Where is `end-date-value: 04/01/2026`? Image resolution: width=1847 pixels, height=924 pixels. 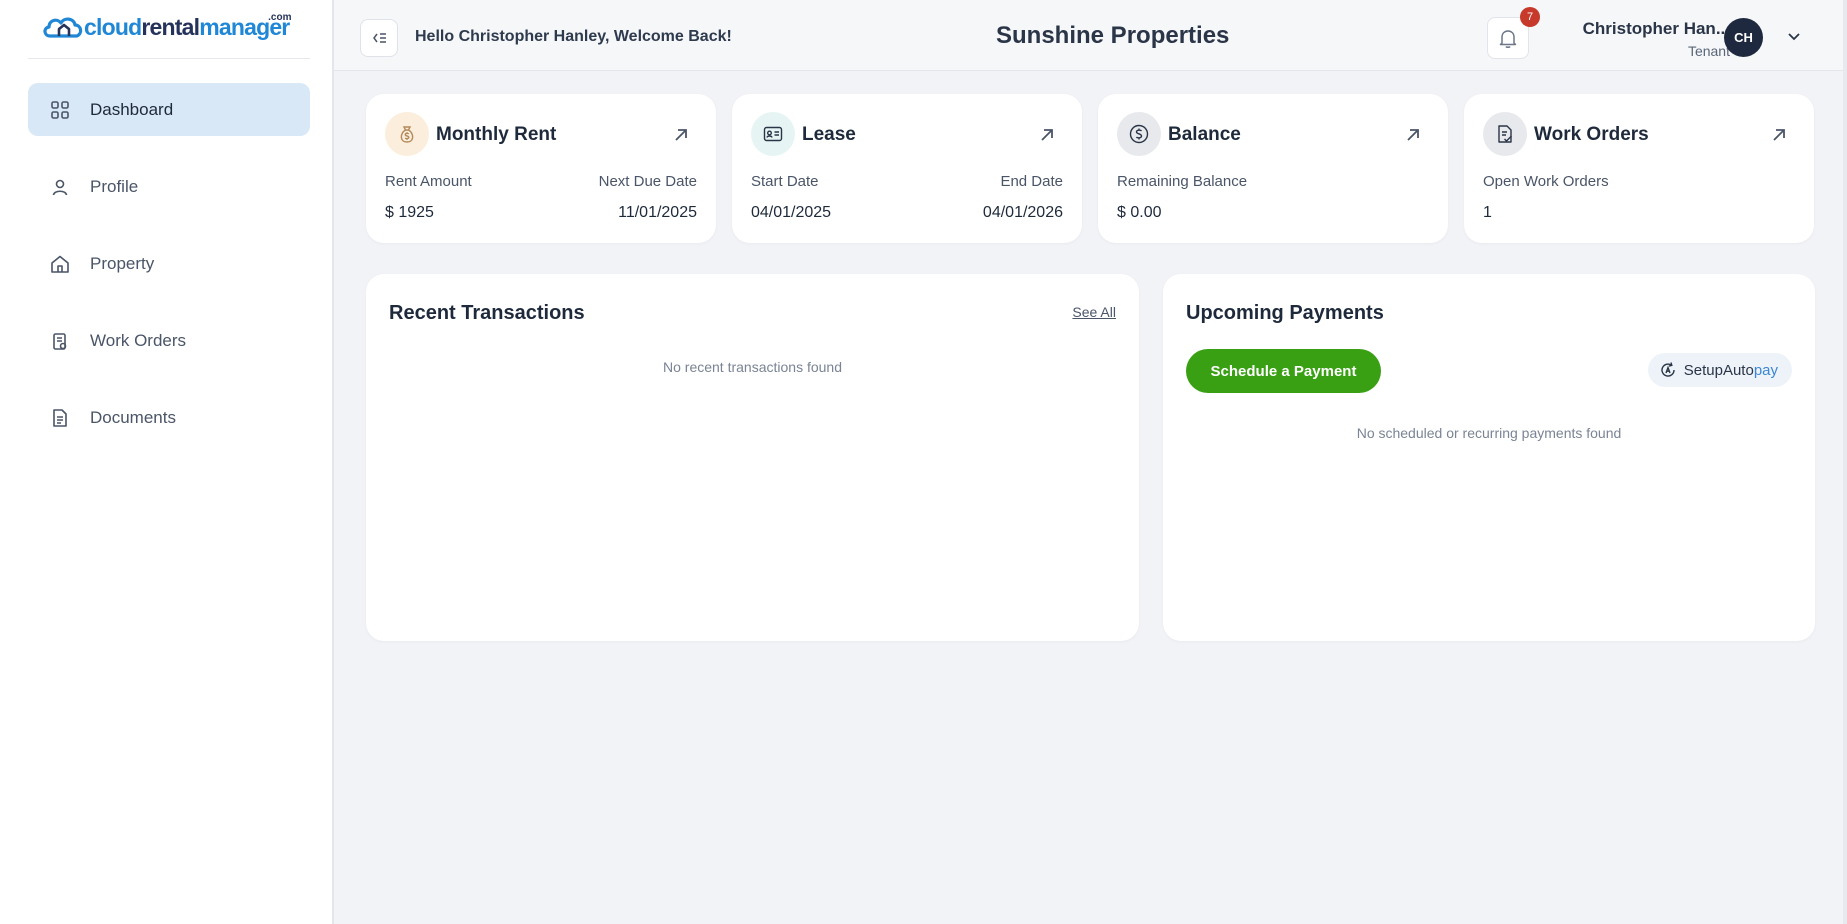
end-date-value: 04/01/2026 is located at coordinates (1022, 212).